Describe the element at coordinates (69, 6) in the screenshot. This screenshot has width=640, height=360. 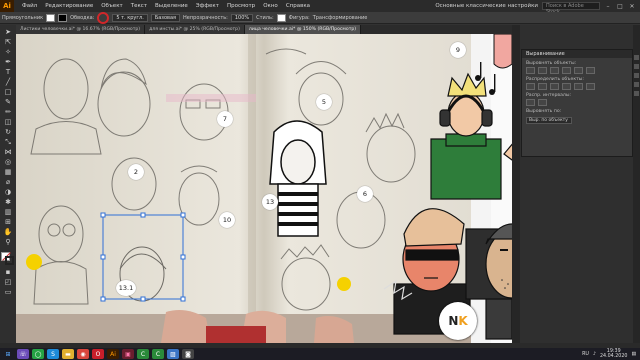
I see `menu-edit: Редактирование` at that location.